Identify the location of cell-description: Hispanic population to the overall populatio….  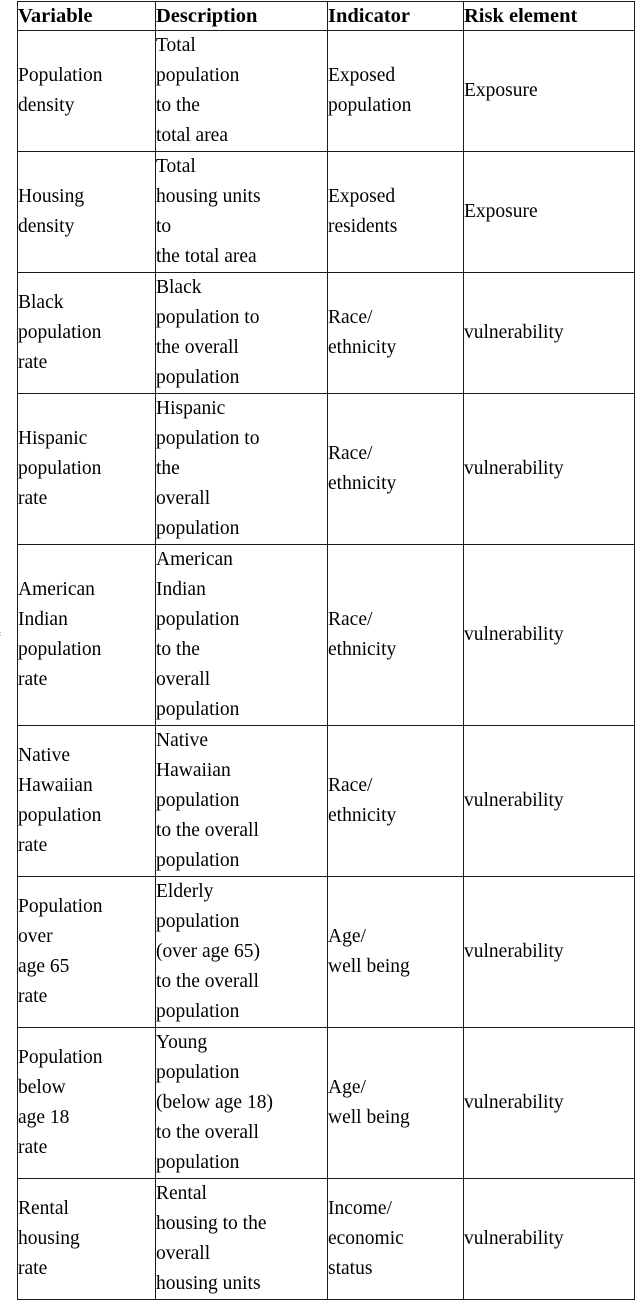
(241, 469).